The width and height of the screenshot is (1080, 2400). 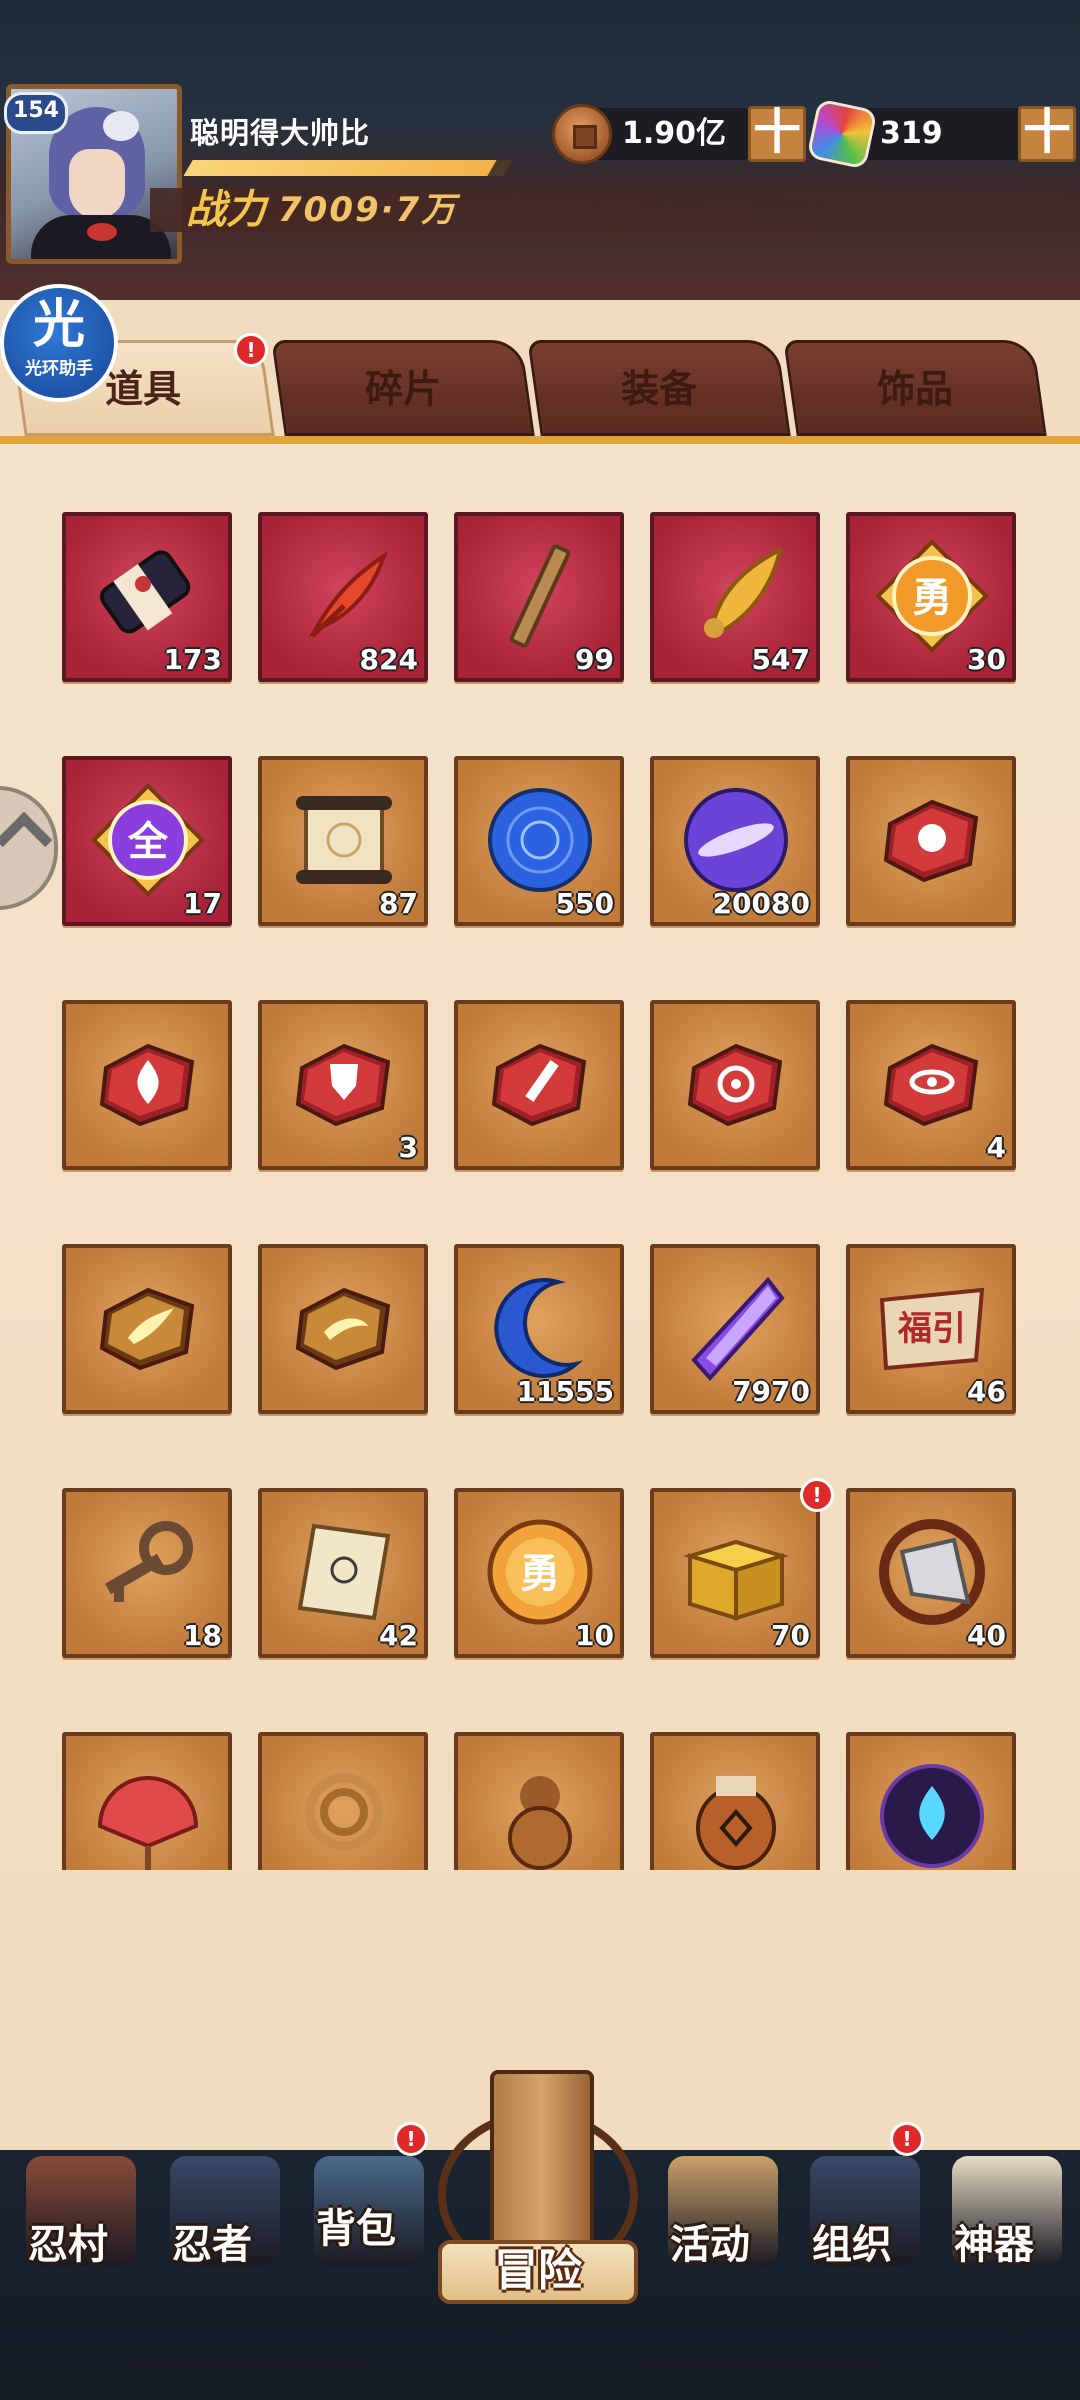 What do you see at coordinates (343, 841) in the screenshot?
I see `item-slot: 87` at bounding box center [343, 841].